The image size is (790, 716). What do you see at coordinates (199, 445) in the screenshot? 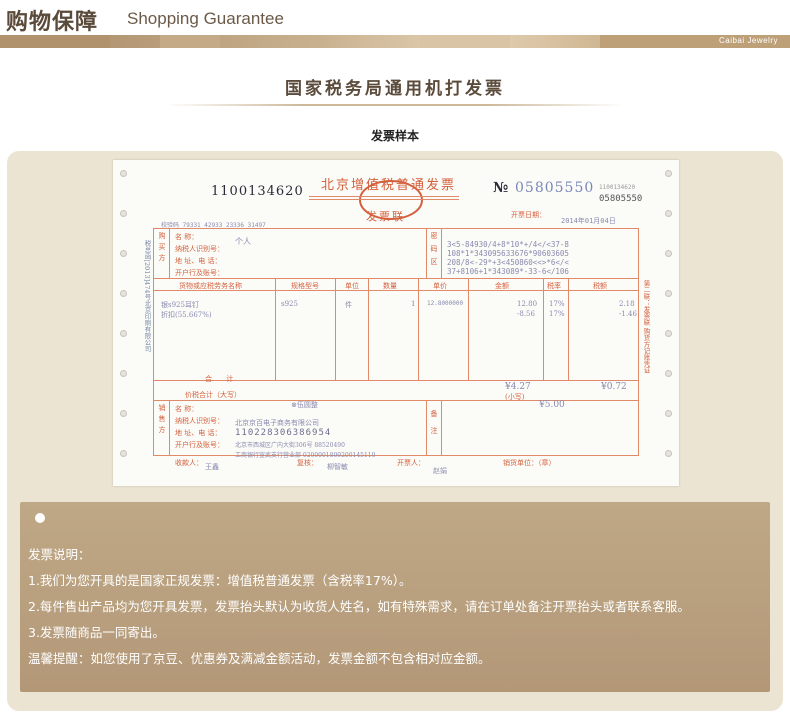
I see `seller-bank-label: 开户行及账号：` at bounding box center [199, 445].